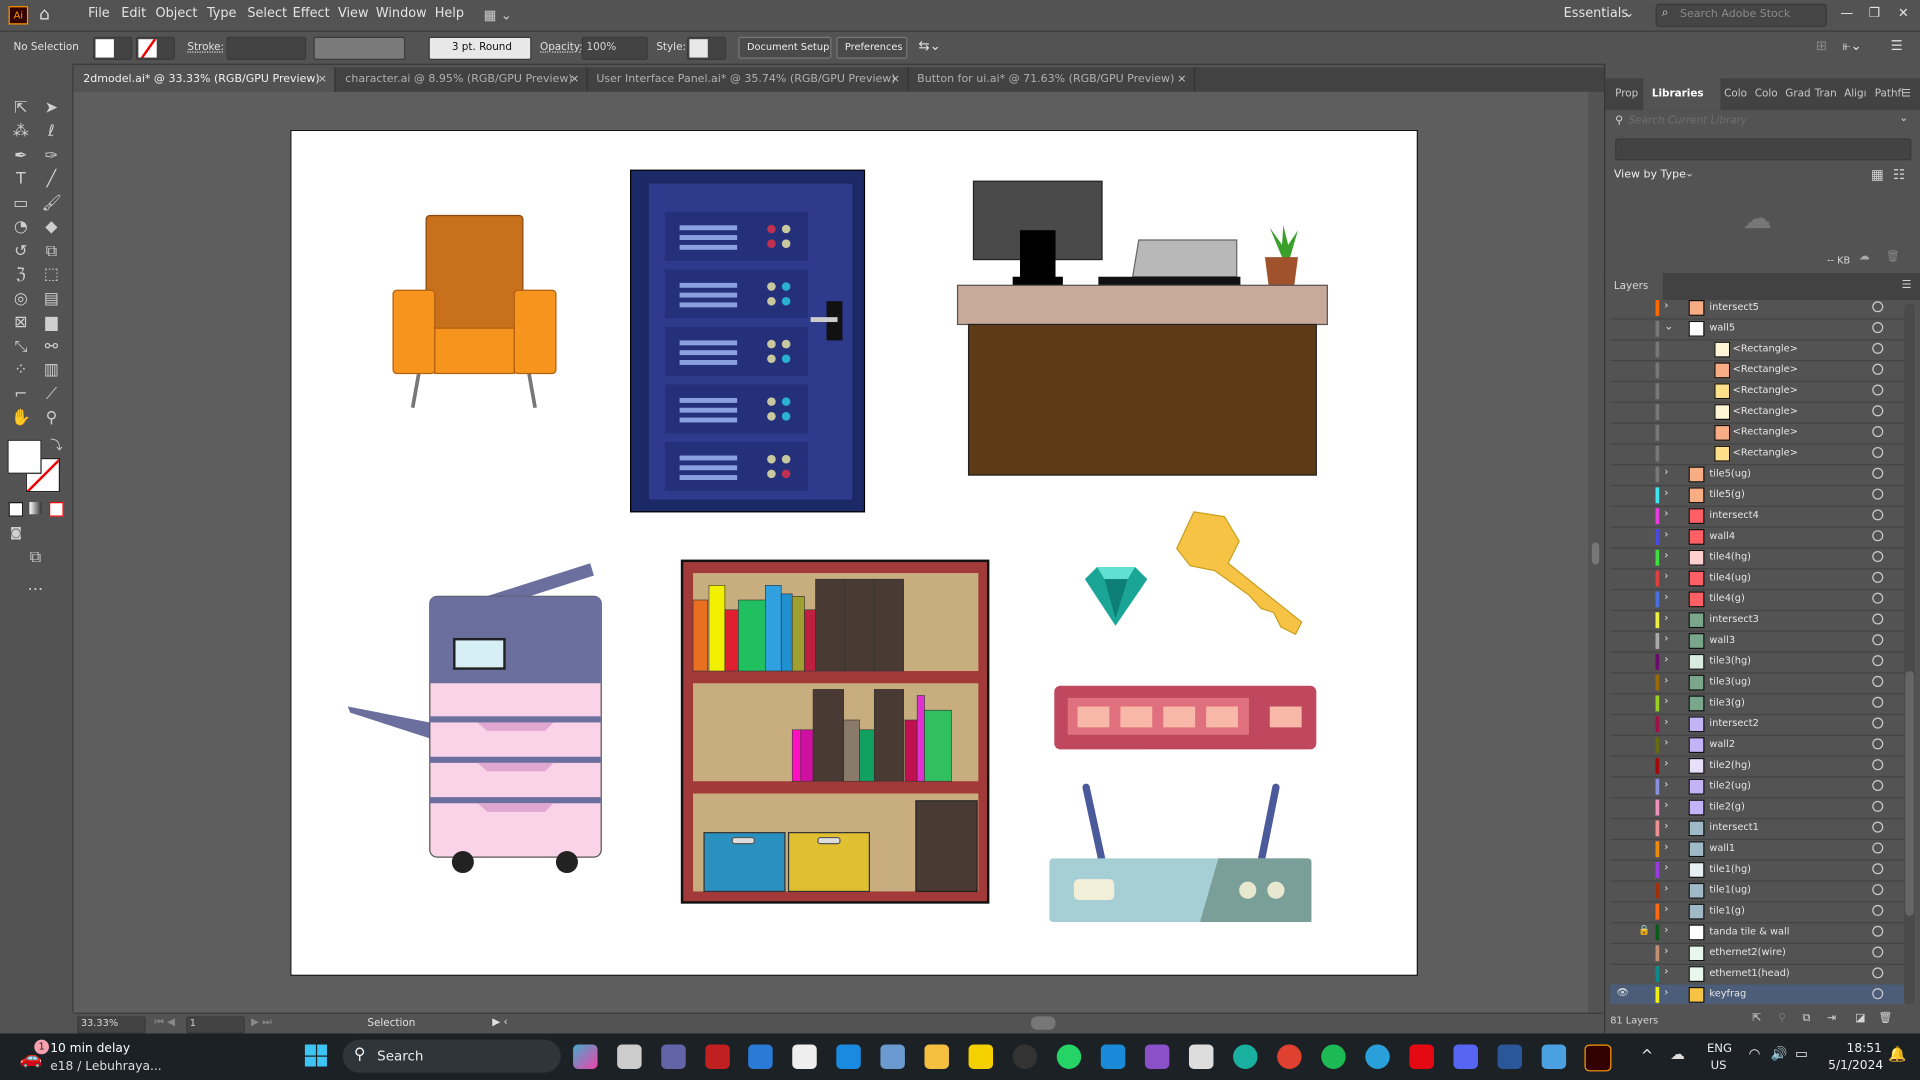 Image resolution: width=1920 pixels, height=1080 pixels. What do you see at coordinates (1875, 13) in the screenshot?
I see `restore-button: ❐` at bounding box center [1875, 13].